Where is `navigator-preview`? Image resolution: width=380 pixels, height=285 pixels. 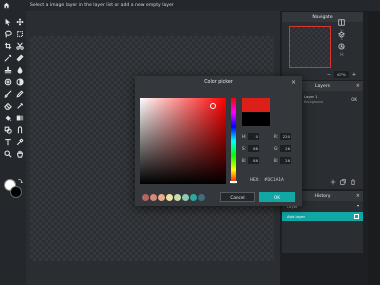 navigator-preview is located at coordinates (310, 47).